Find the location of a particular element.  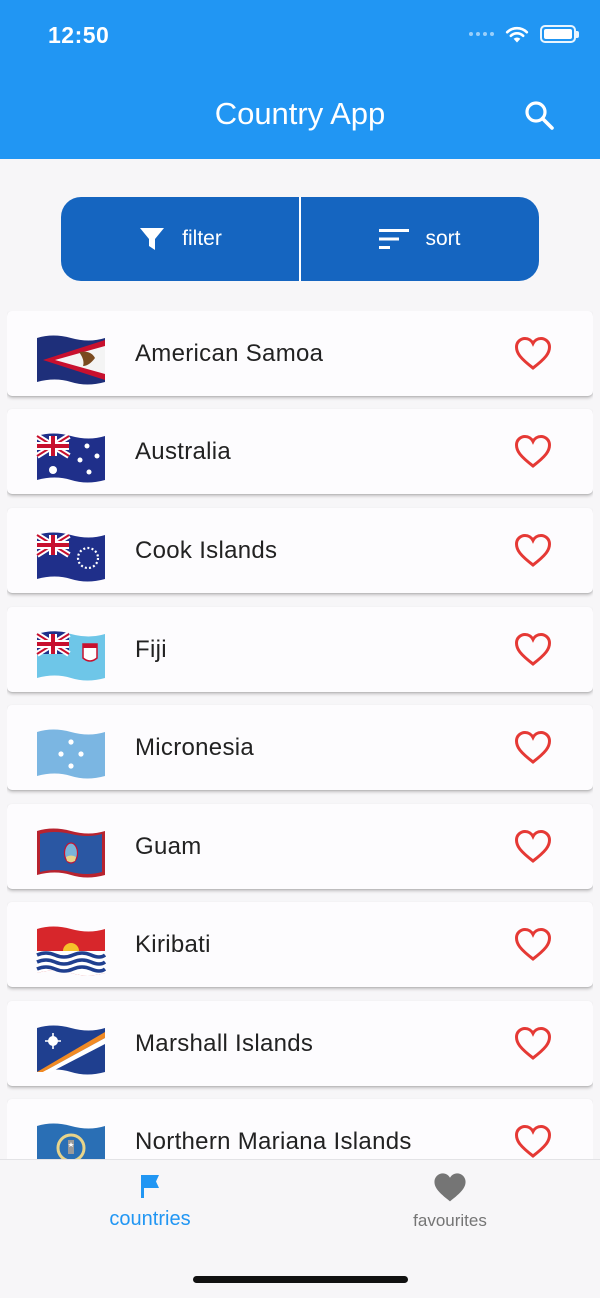

country-row: Marshall Islands is located at coordinates (300, 1043).